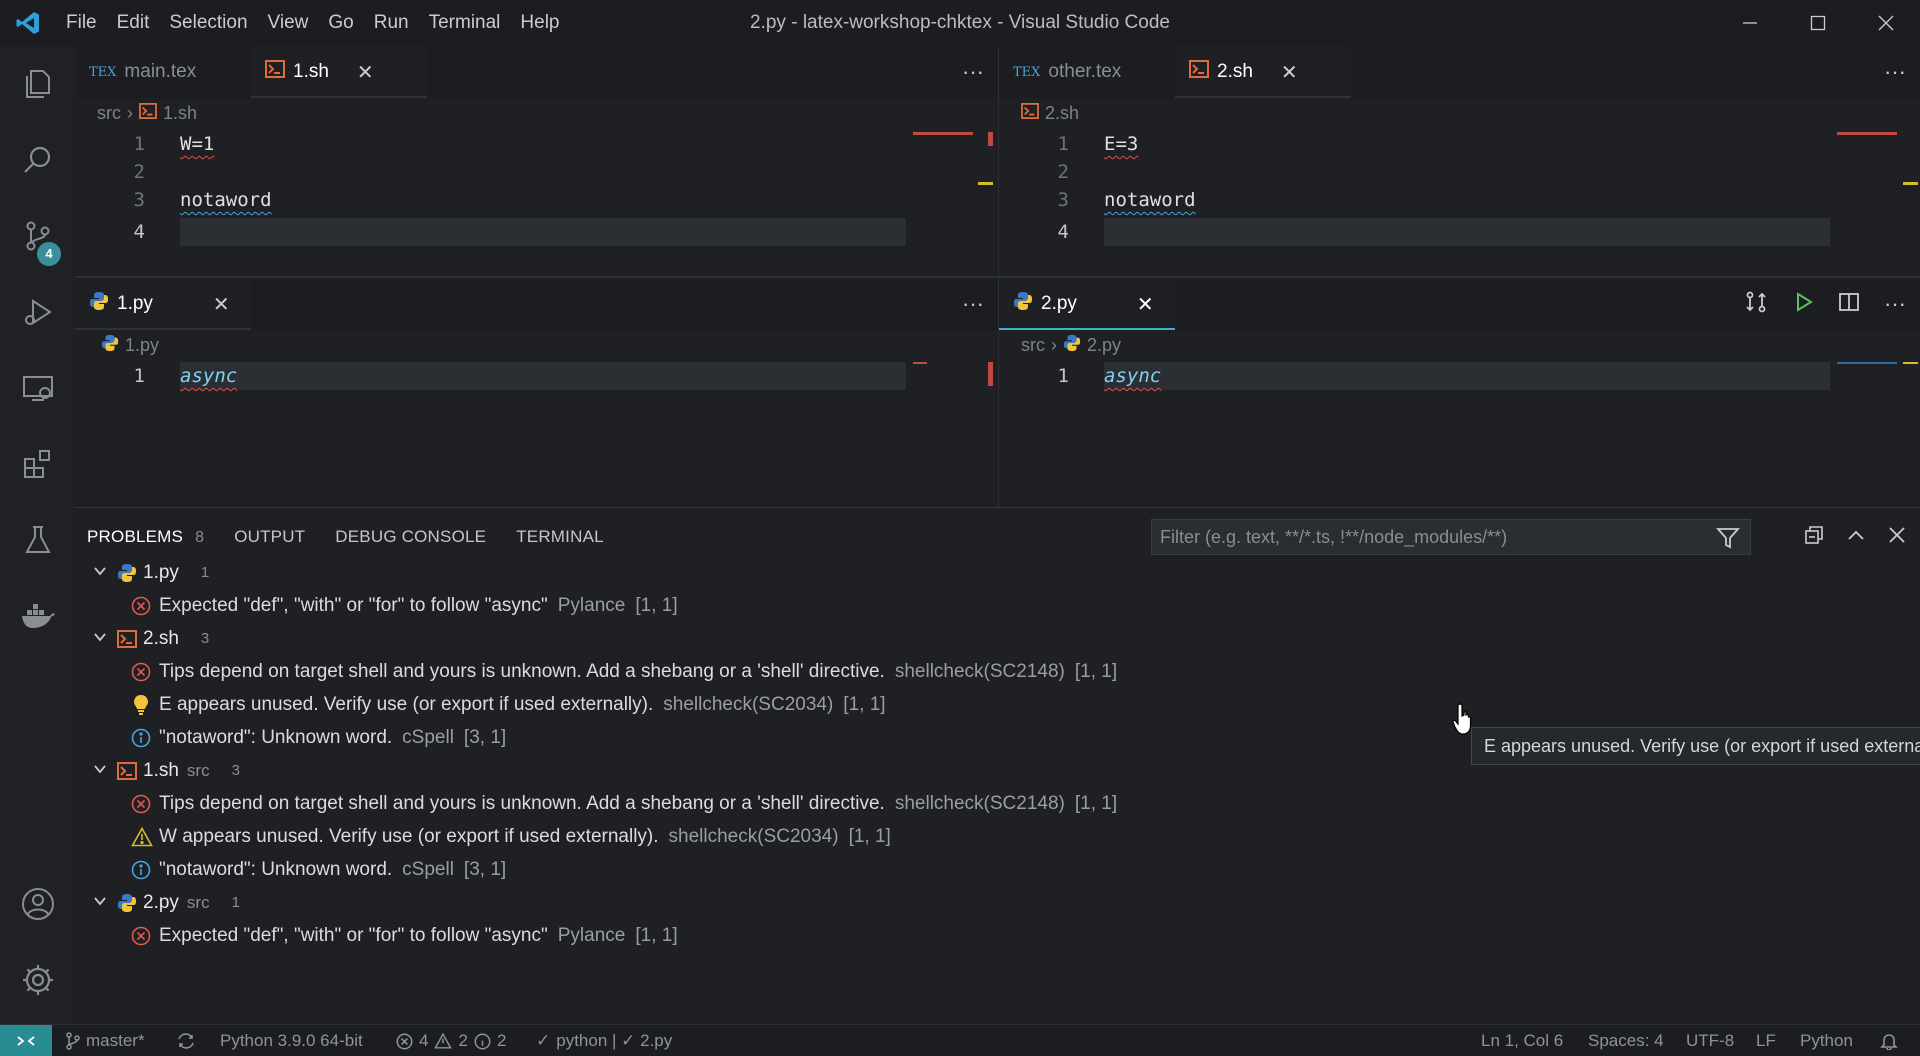  What do you see at coordinates (539, 23) in the screenshot?
I see `menu-help: Help` at bounding box center [539, 23].